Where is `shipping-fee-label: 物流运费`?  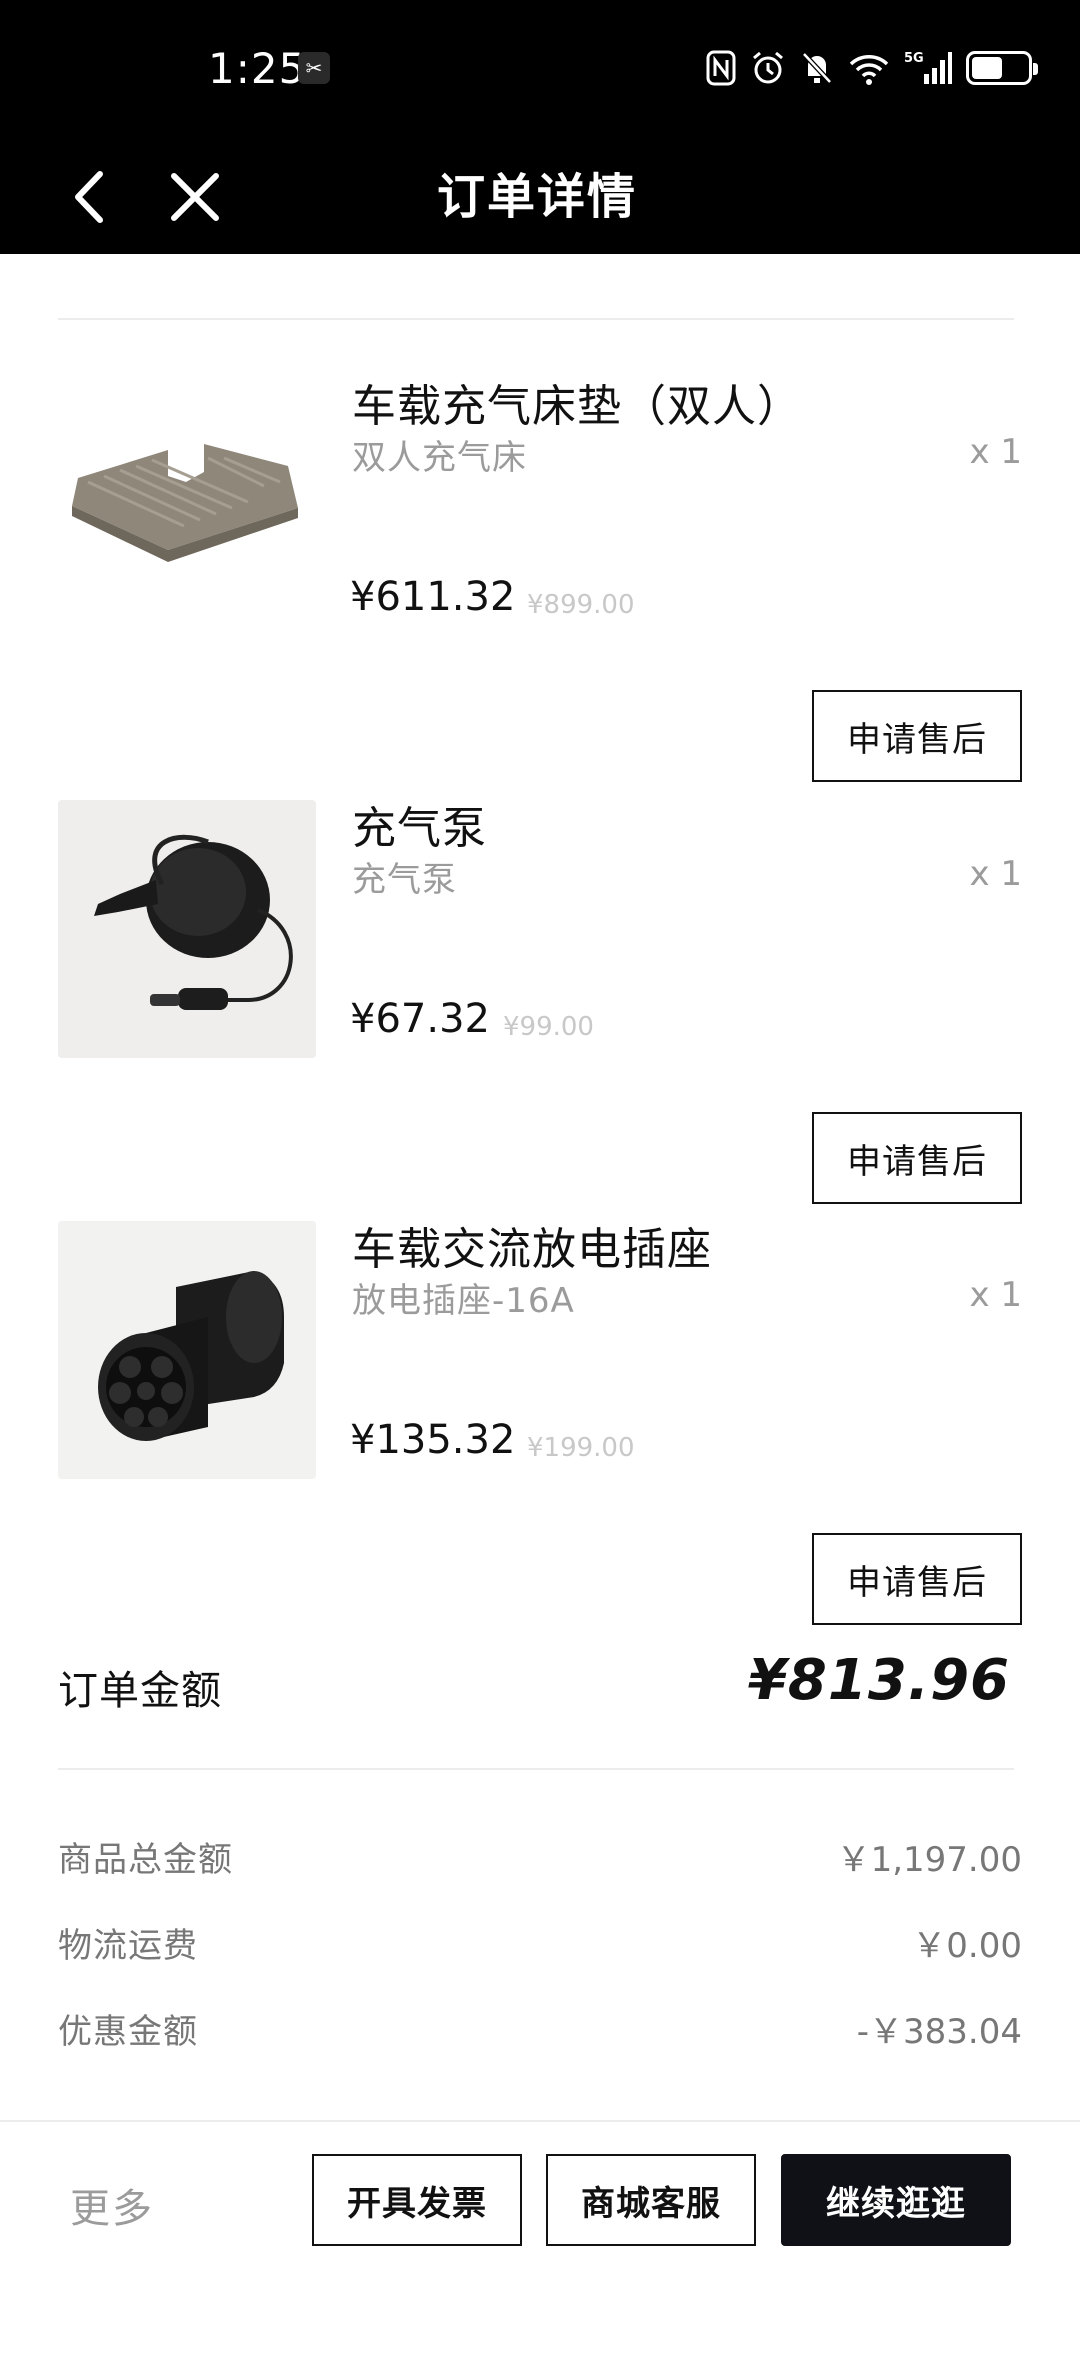
shipping-fee-label: 物流运费 is located at coordinates (128, 1946).